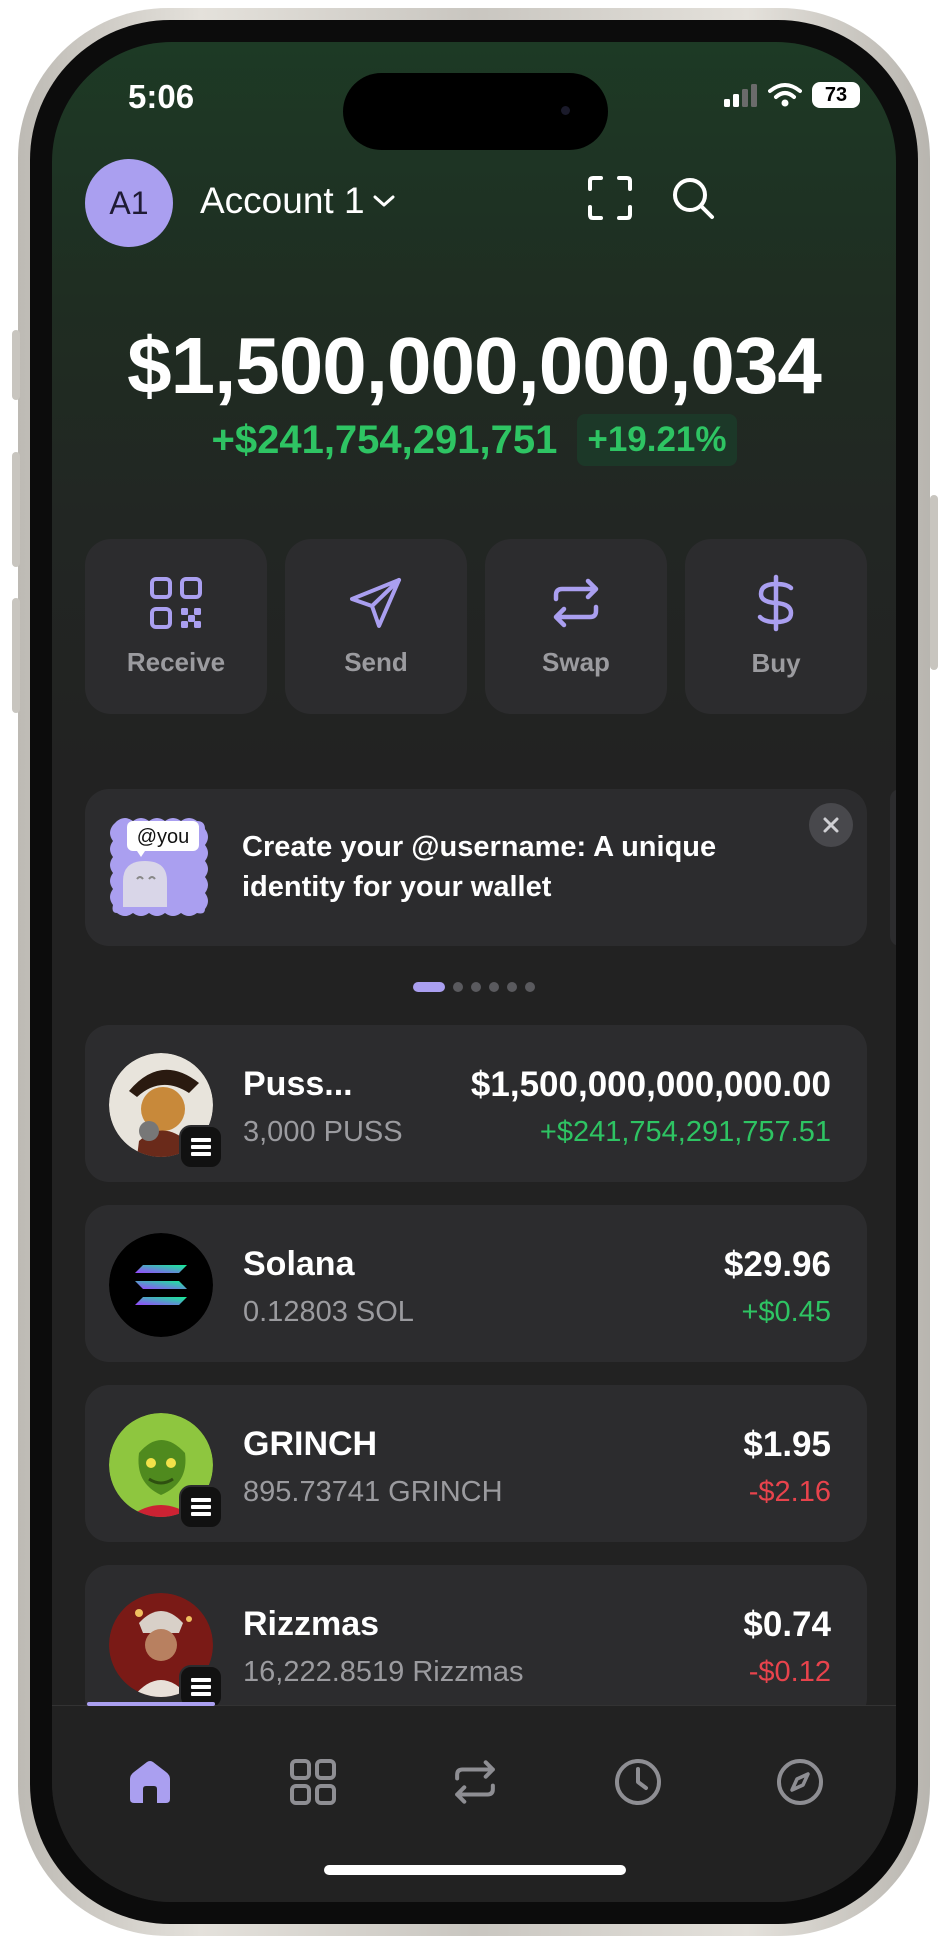  Describe the element at coordinates (299, 1264) in the screenshot. I see `token-name: Solana` at that location.